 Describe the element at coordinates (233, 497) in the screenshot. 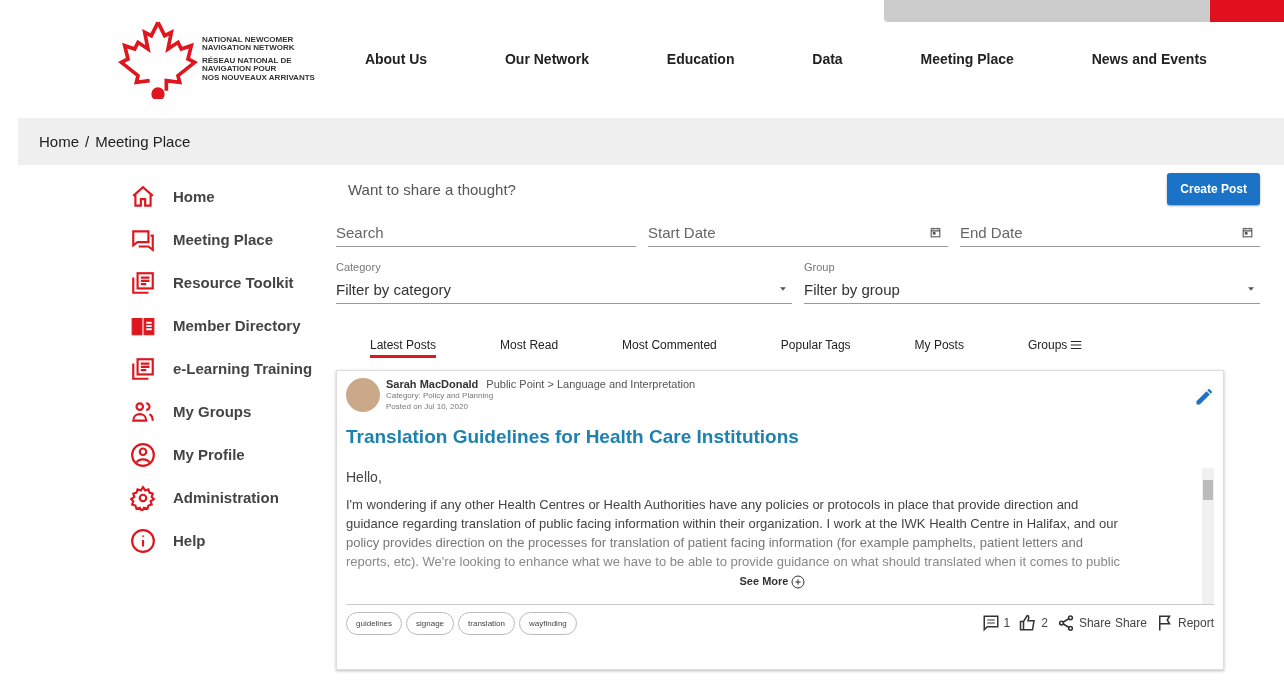

I see `sidebar-item: Administration` at that location.